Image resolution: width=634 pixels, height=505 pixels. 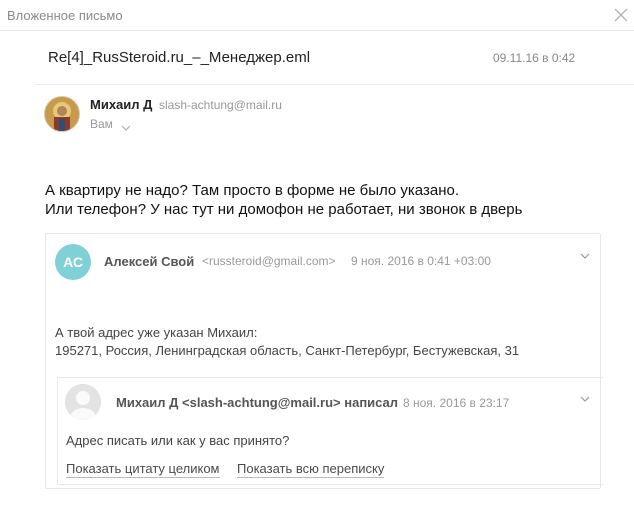 What do you see at coordinates (149, 261) in the screenshot?
I see `quote-author-name: Алексей Свой` at bounding box center [149, 261].